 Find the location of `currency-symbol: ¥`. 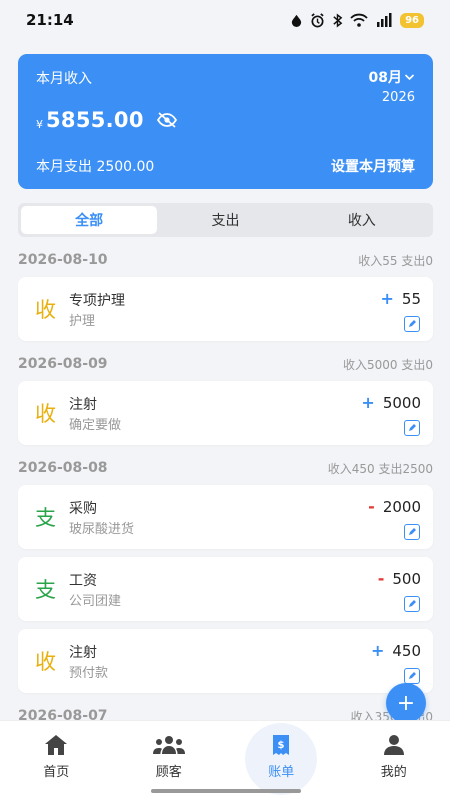

currency-symbol: ¥ is located at coordinates (39, 124).